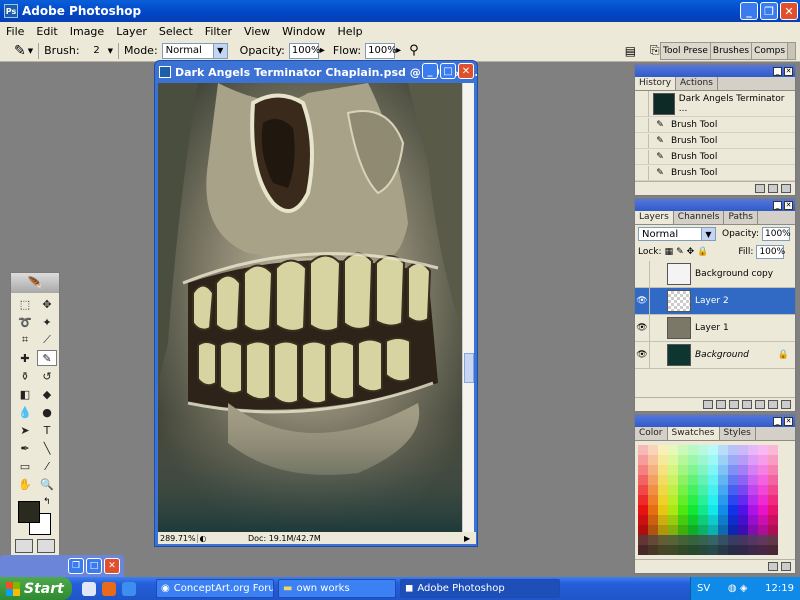 This screenshot has width=800, height=600. What do you see at coordinates (257, 31) in the screenshot?
I see `menu-view: View` at bounding box center [257, 31].